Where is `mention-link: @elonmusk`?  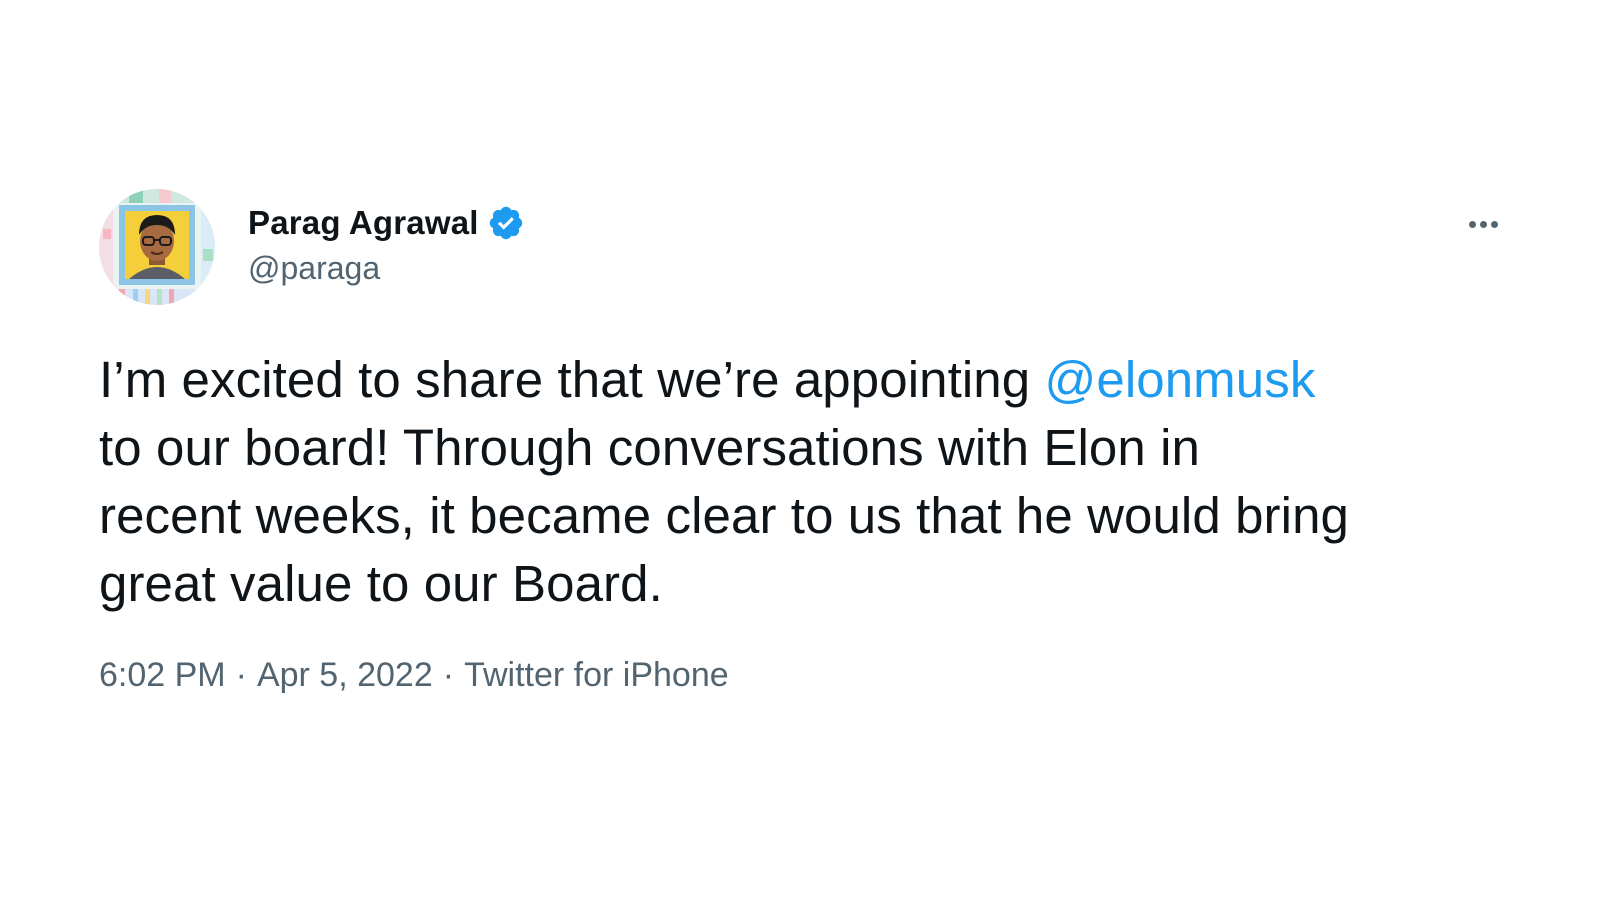 mention-link: @elonmusk is located at coordinates (1179, 379).